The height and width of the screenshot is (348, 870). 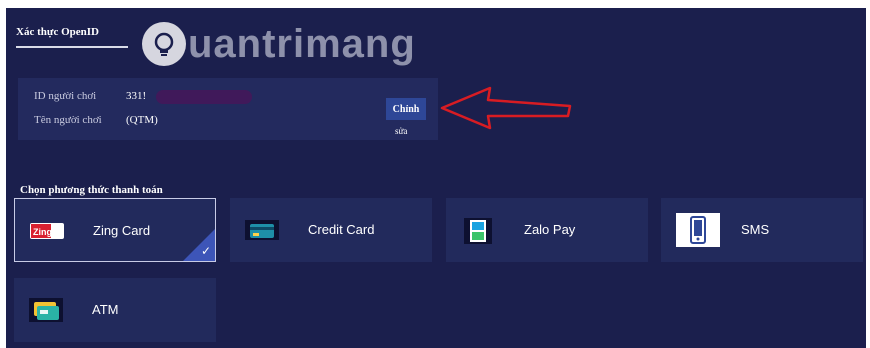 What do you see at coordinates (406, 109) in the screenshot?
I see `edit-button: Chỉnh` at bounding box center [406, 109].